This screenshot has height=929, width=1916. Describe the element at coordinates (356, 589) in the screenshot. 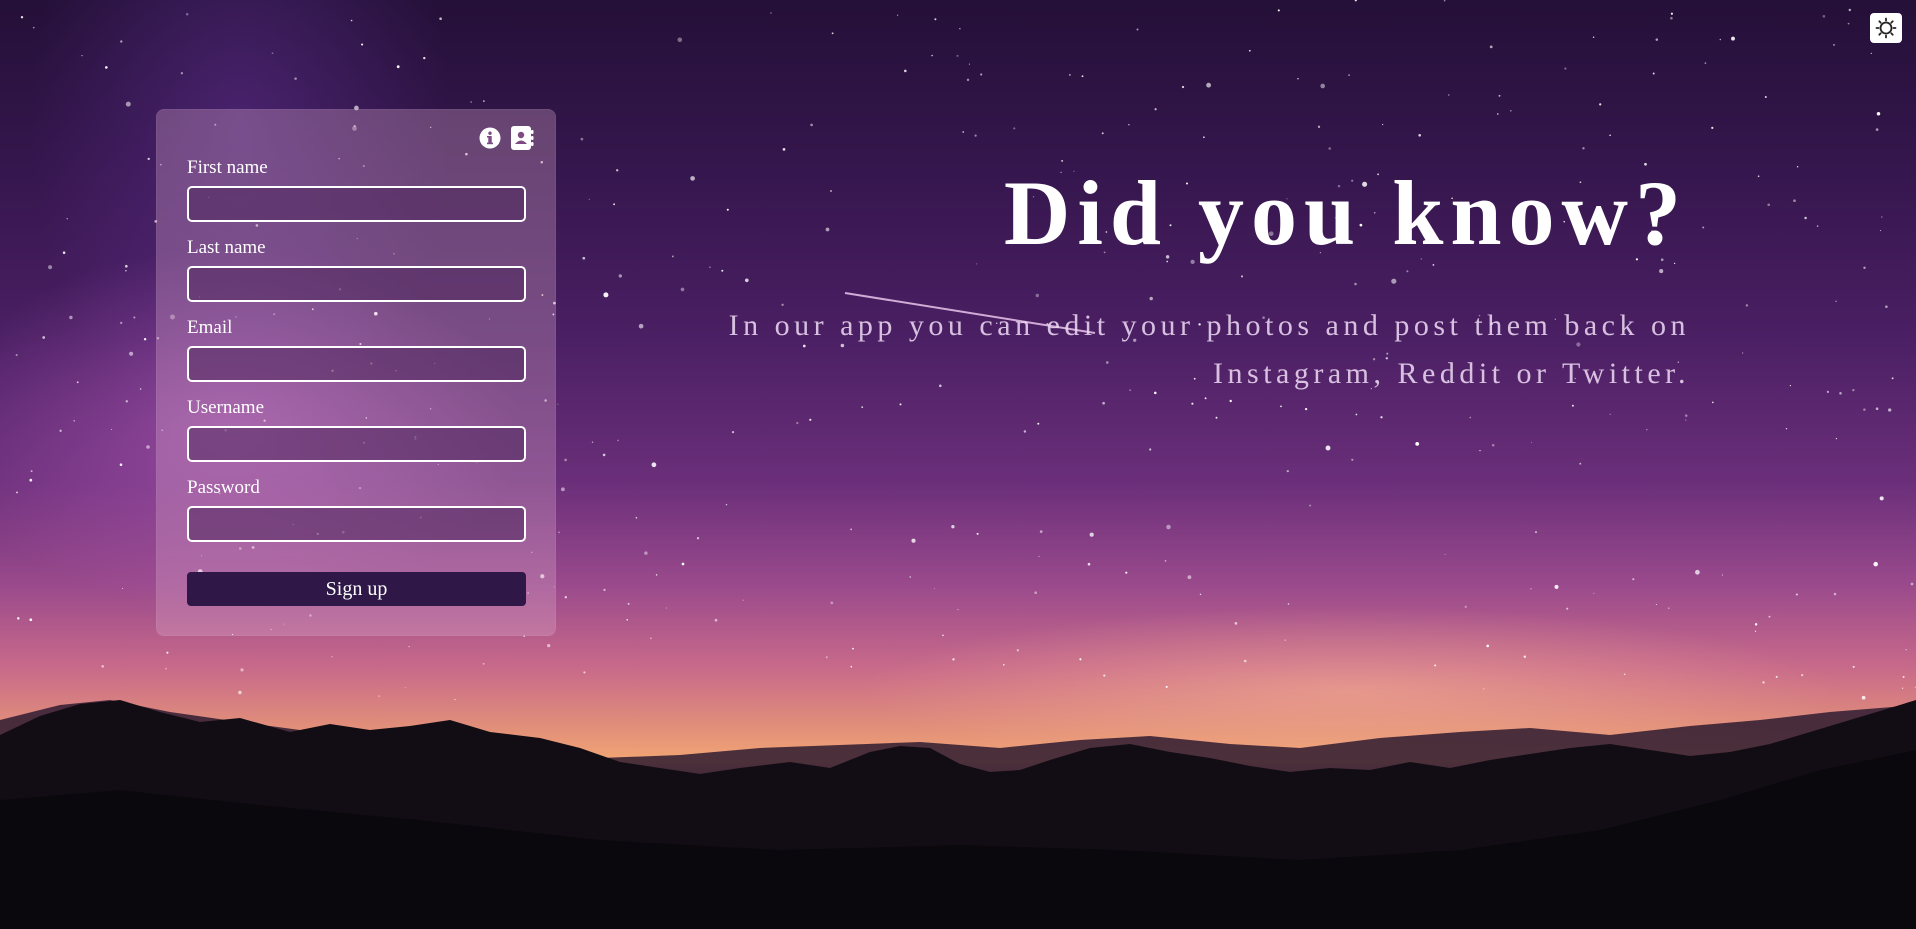

I see `sign-up-button: Sign up` at that location.